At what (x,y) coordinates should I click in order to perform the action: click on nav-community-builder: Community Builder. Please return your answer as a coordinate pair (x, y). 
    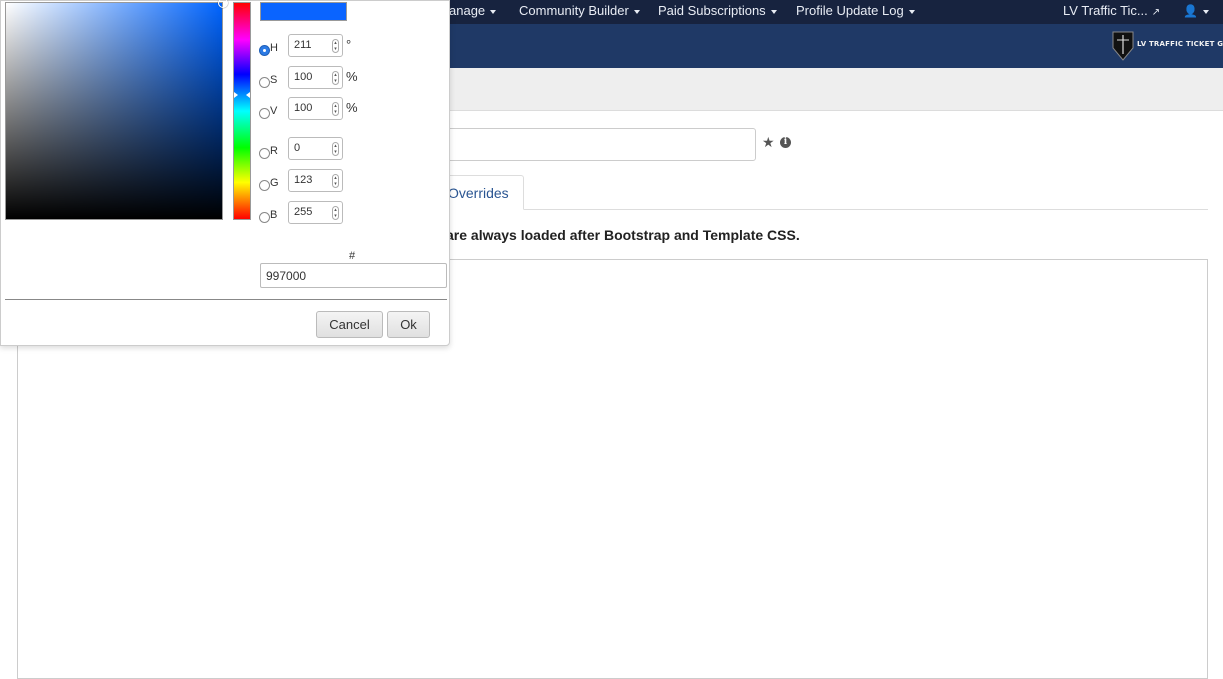
    Looking at the image, I should click on (579, 12).